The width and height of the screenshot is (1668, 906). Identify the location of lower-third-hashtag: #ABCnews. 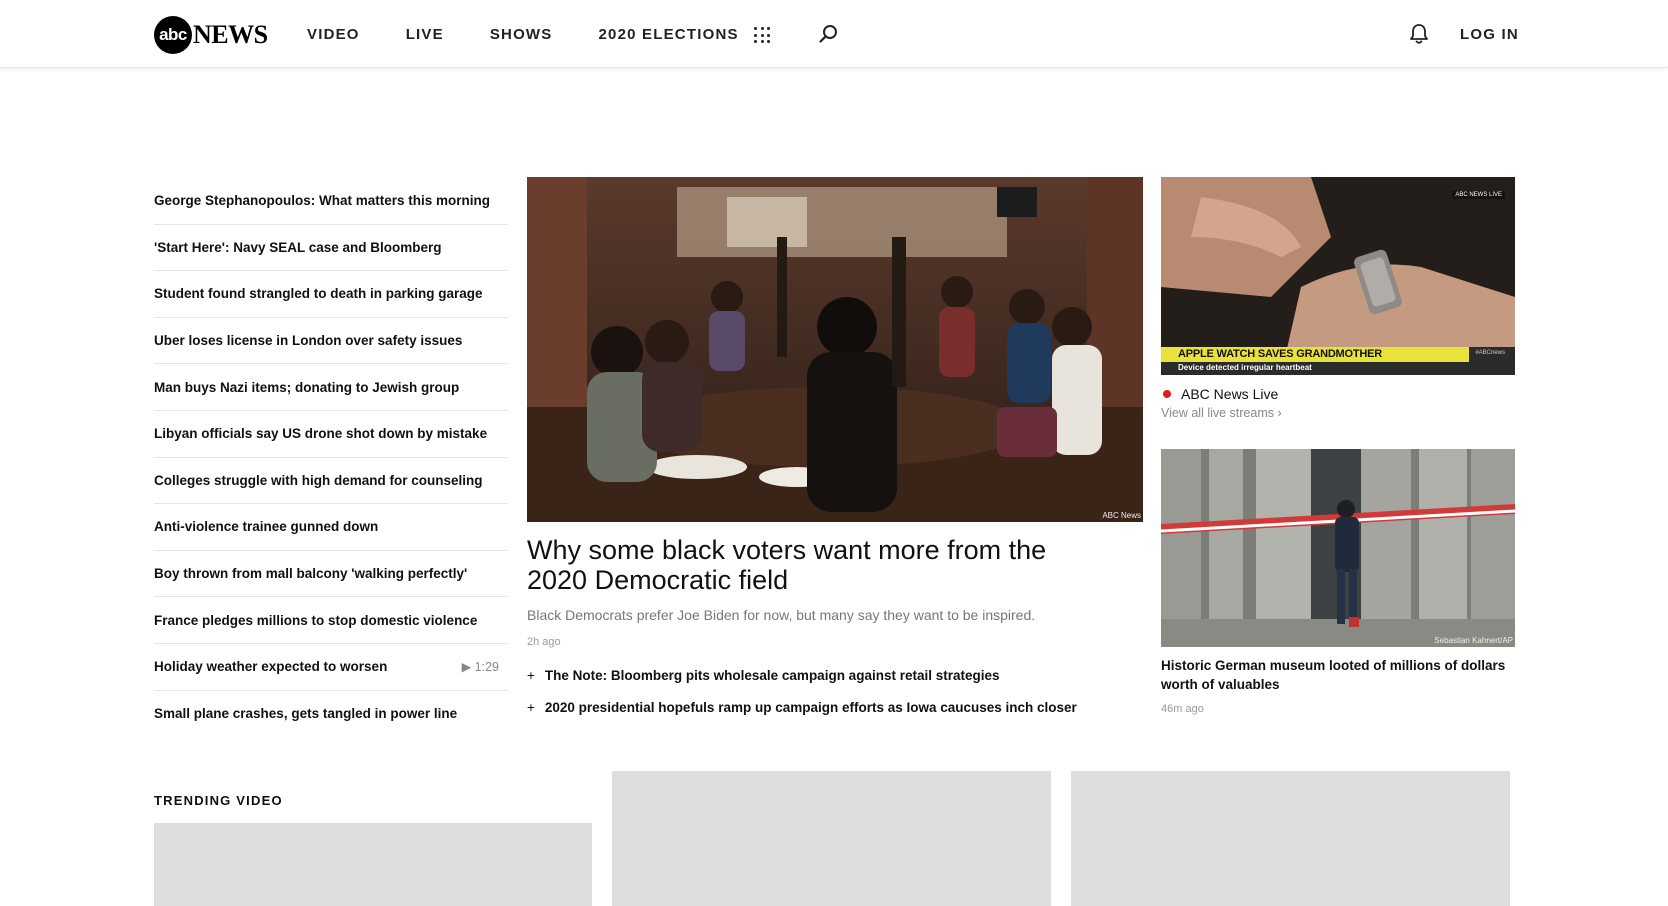
(1490, 353).